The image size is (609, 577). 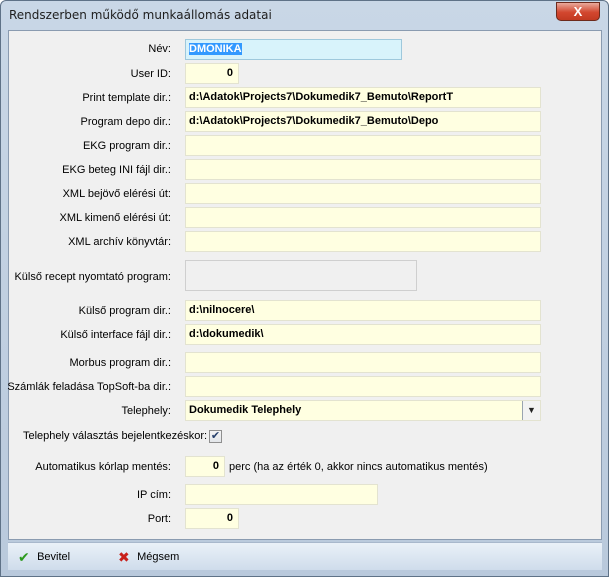 What do you see at coordinates (578, 11) in the screenshot?
I see `close-button: X` at bounding box center [578, 11].